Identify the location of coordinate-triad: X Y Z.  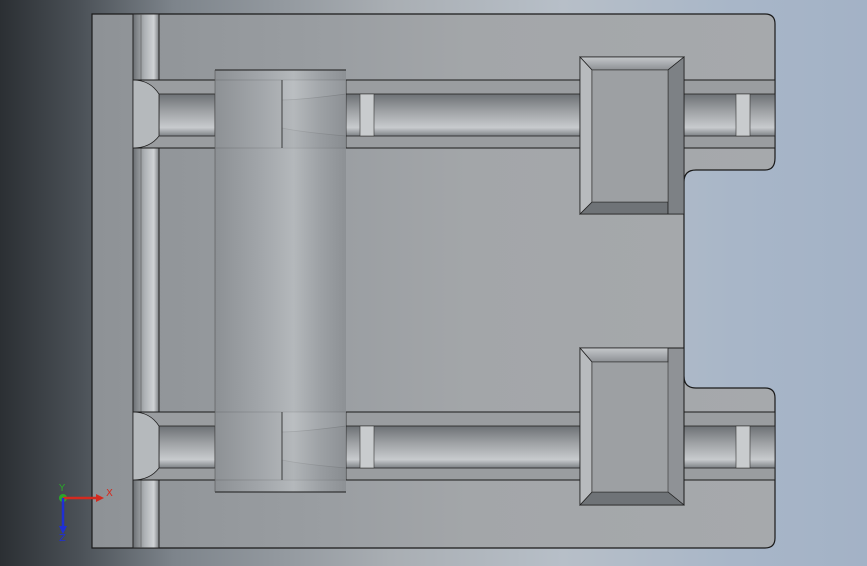
(85, 512).